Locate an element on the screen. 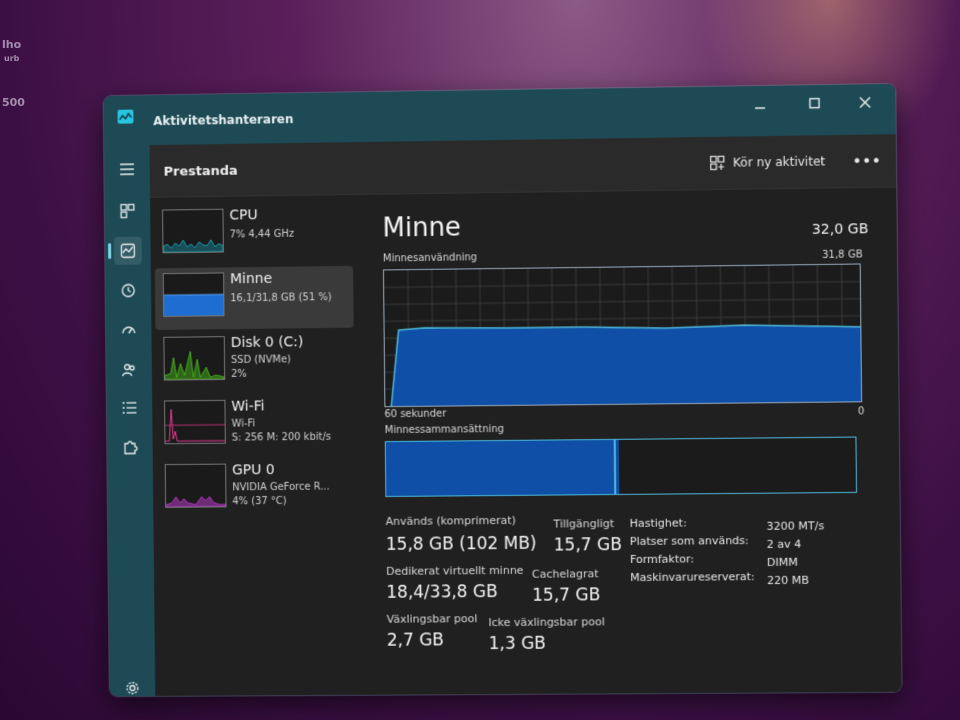 Image resolution: width=960 pixels, height=720 pixels. hamburger-icon is located at coordinates (127, 169).